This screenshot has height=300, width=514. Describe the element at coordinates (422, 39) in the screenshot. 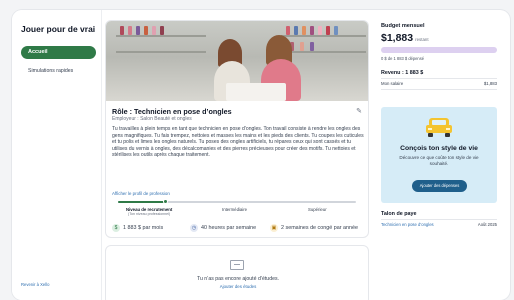

I see `budget-amount-suffix: restant` at that location.